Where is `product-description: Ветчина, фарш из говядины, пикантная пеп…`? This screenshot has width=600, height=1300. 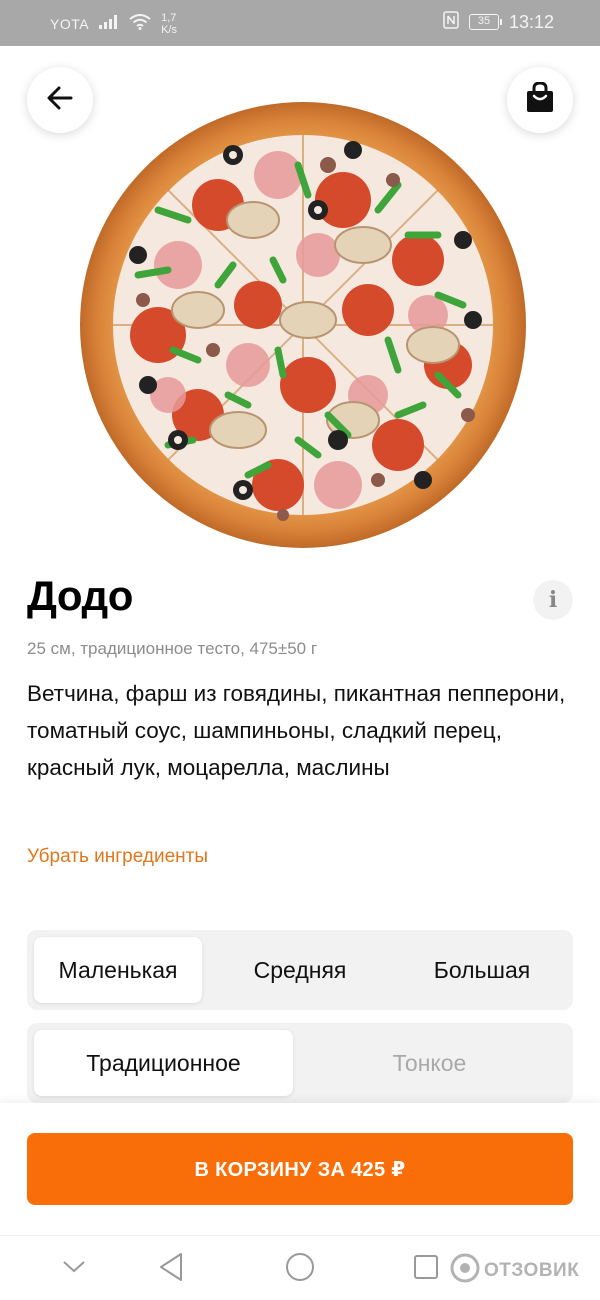 product-description: Ветчина, фарш из говядины, пикантная пеп… is located at coordinates (296, 730).